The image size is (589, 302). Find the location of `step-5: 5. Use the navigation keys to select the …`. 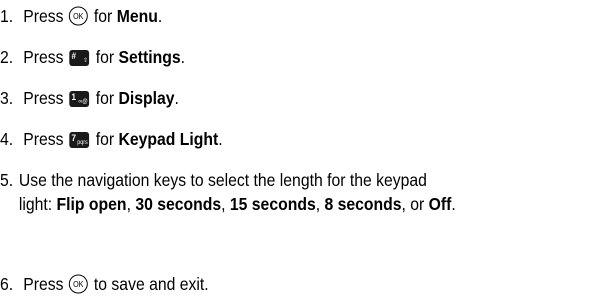

step-5: 5. Use the navigation keys to select the … is located at coordinates (274, 192).